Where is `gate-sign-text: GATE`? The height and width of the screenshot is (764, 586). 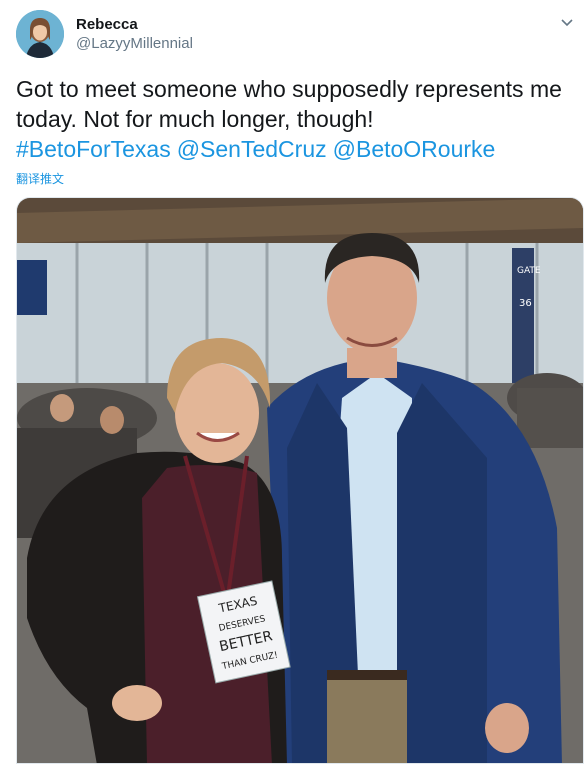 gate-sign-text: GATE is located at coordinates (529, 271).